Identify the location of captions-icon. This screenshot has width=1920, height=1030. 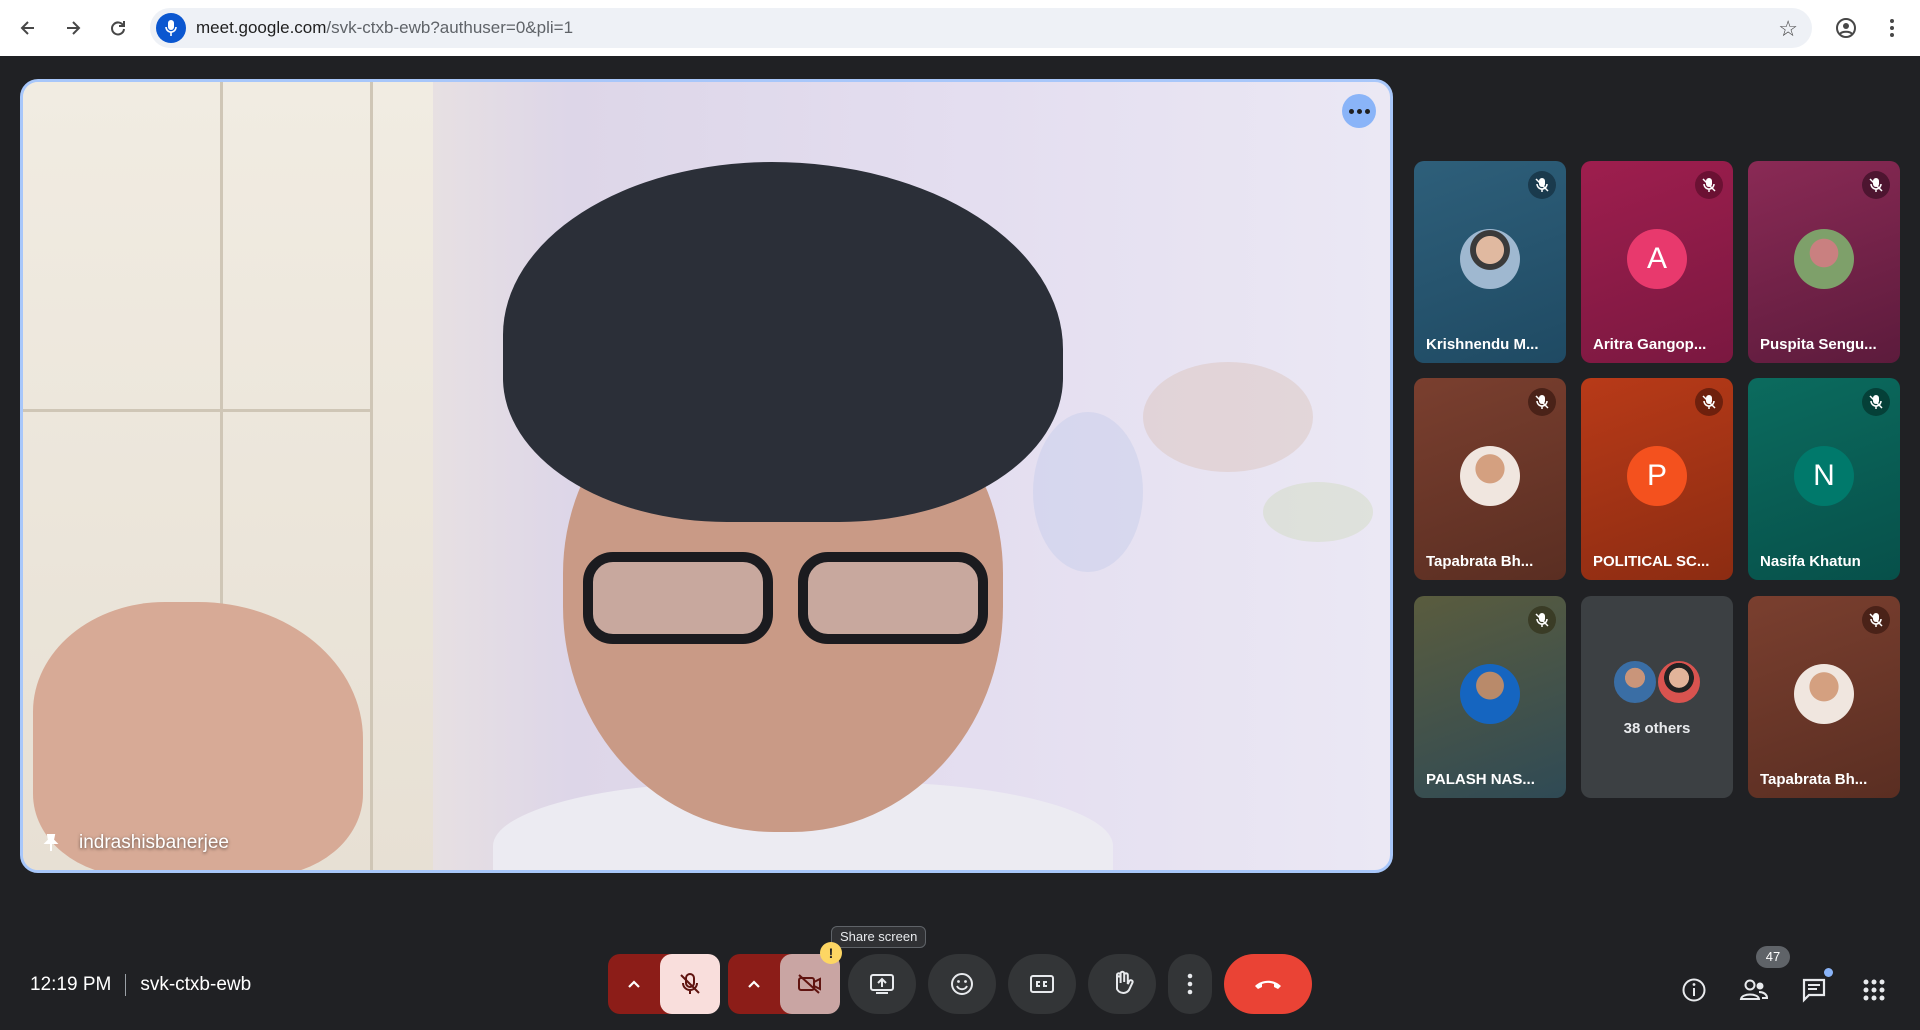
(1042, 984).